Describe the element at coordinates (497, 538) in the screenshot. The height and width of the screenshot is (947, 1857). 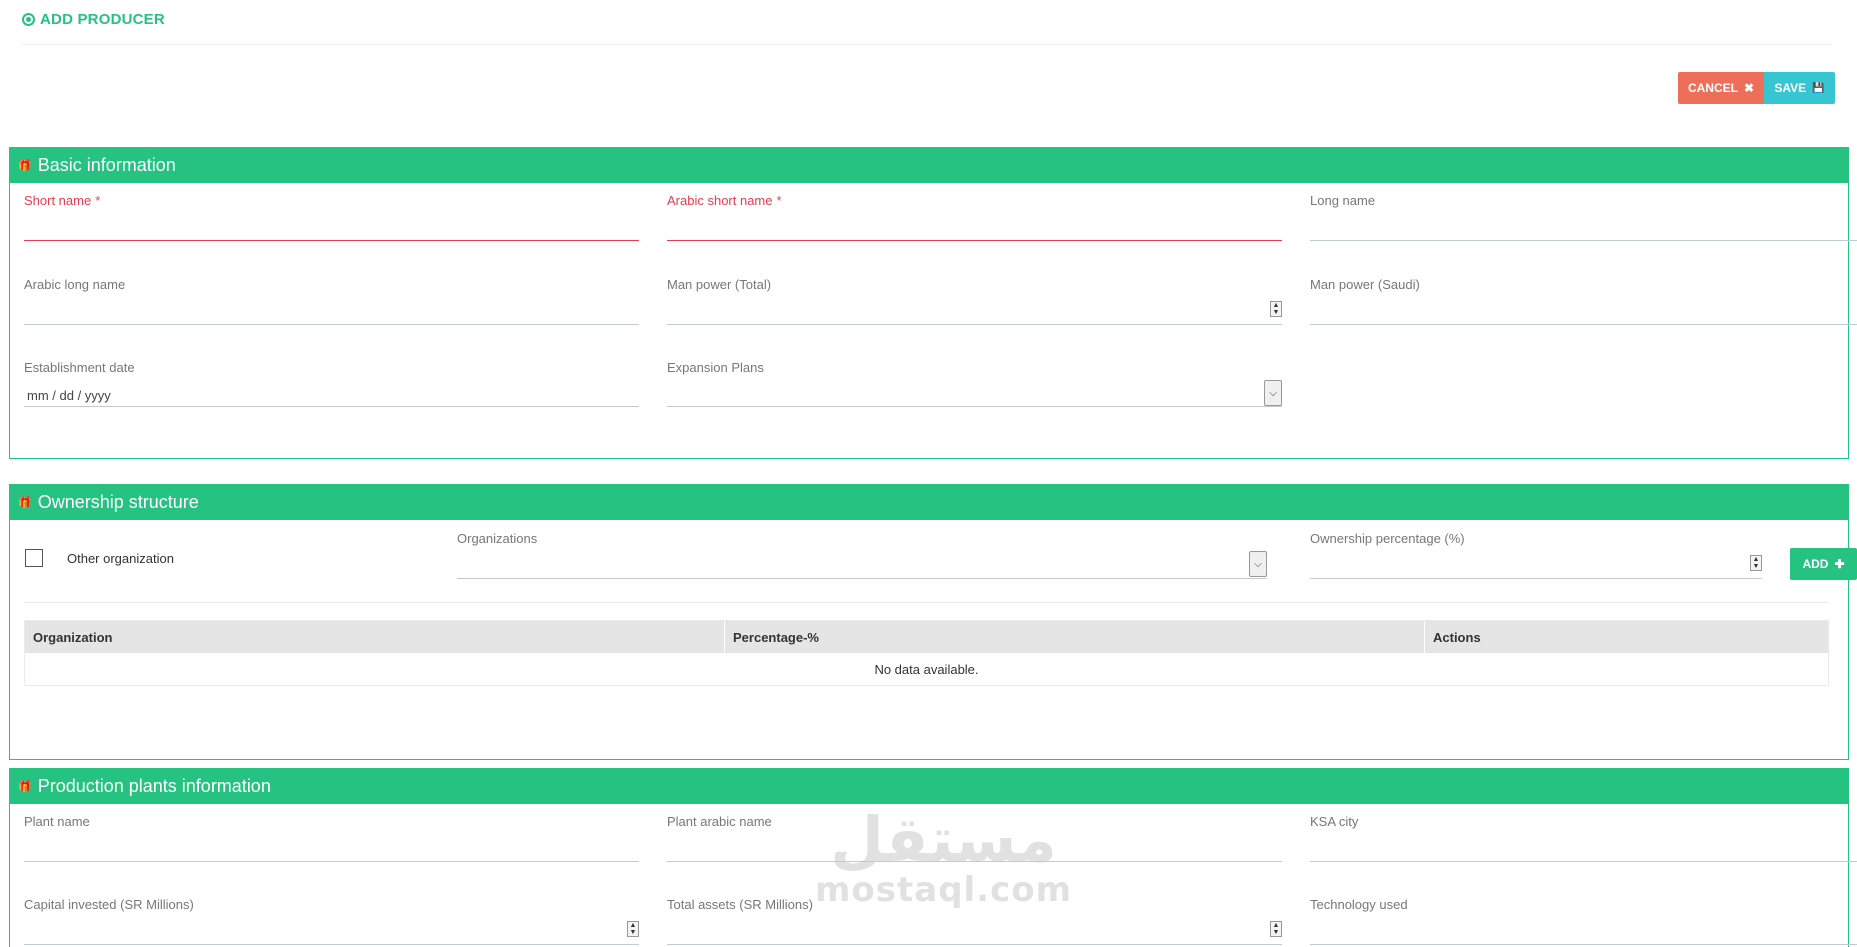
I see `organizations-label: Organizations` at that location.